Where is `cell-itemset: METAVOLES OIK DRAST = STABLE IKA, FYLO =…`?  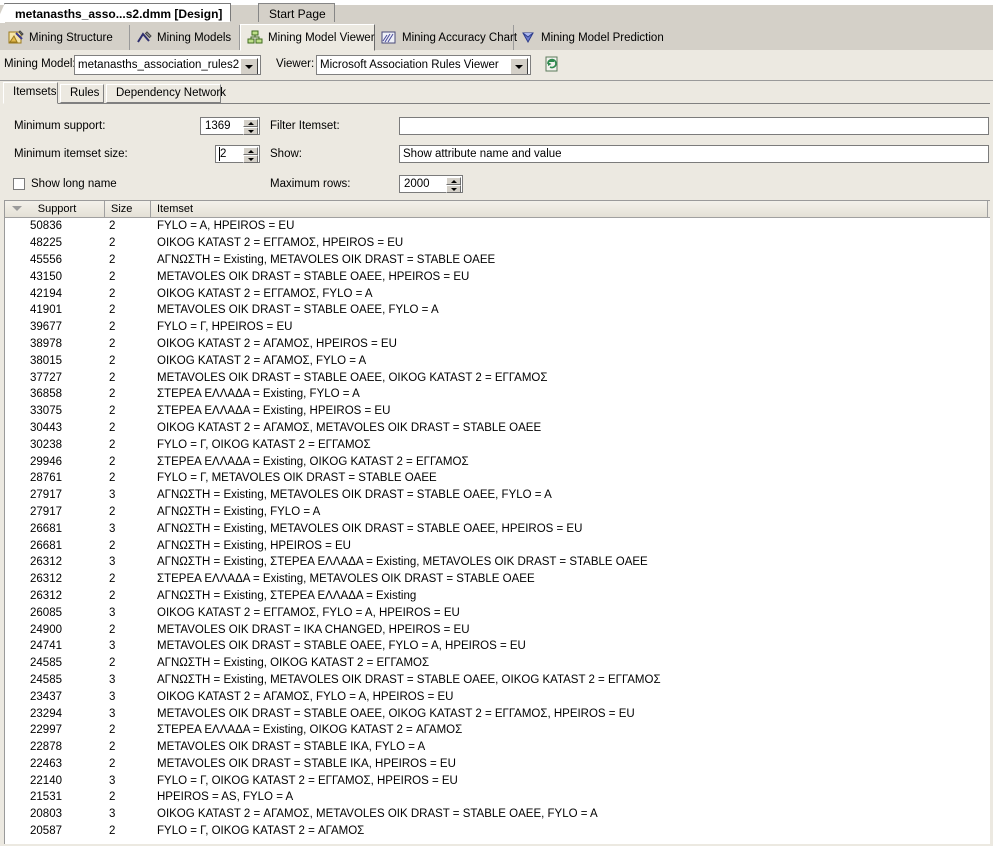 cell-itemset: METAVOLES OIK DRAST = STABLE IKA, FYLO =… is located at coordinates (291, 747).